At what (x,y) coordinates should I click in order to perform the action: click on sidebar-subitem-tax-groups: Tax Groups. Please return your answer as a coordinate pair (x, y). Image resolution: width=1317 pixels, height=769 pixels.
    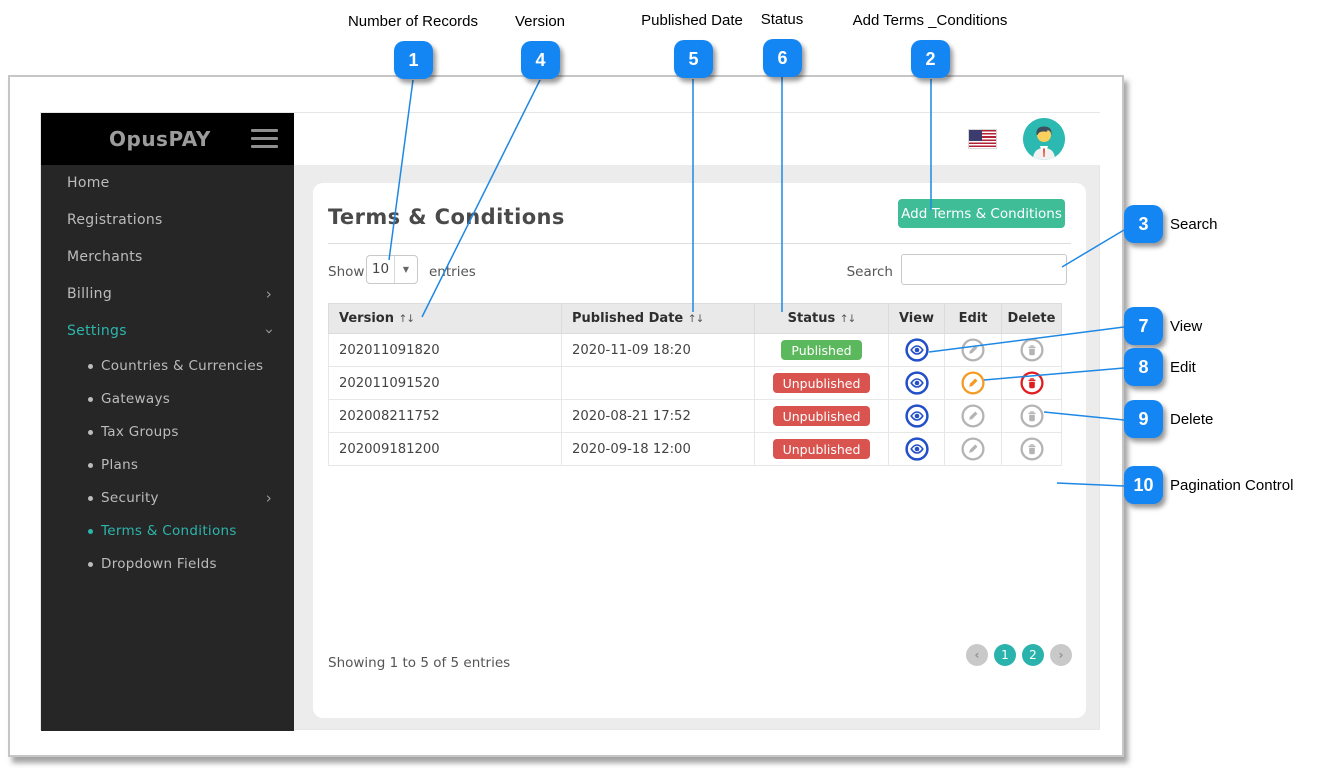
    Looking at the image, I should click on (167, 432).